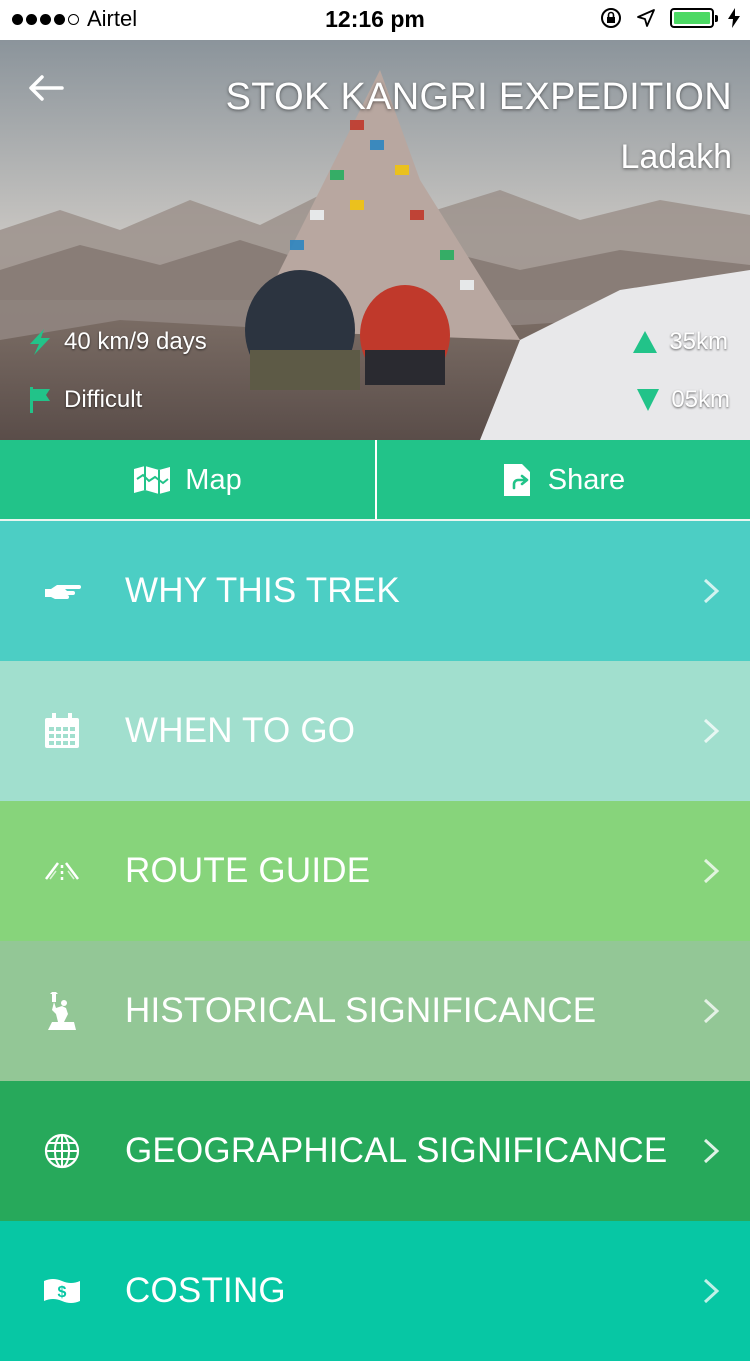  Describe the element at coordinates (516, 480) in the screenshot. I see `share-icon` at that location.